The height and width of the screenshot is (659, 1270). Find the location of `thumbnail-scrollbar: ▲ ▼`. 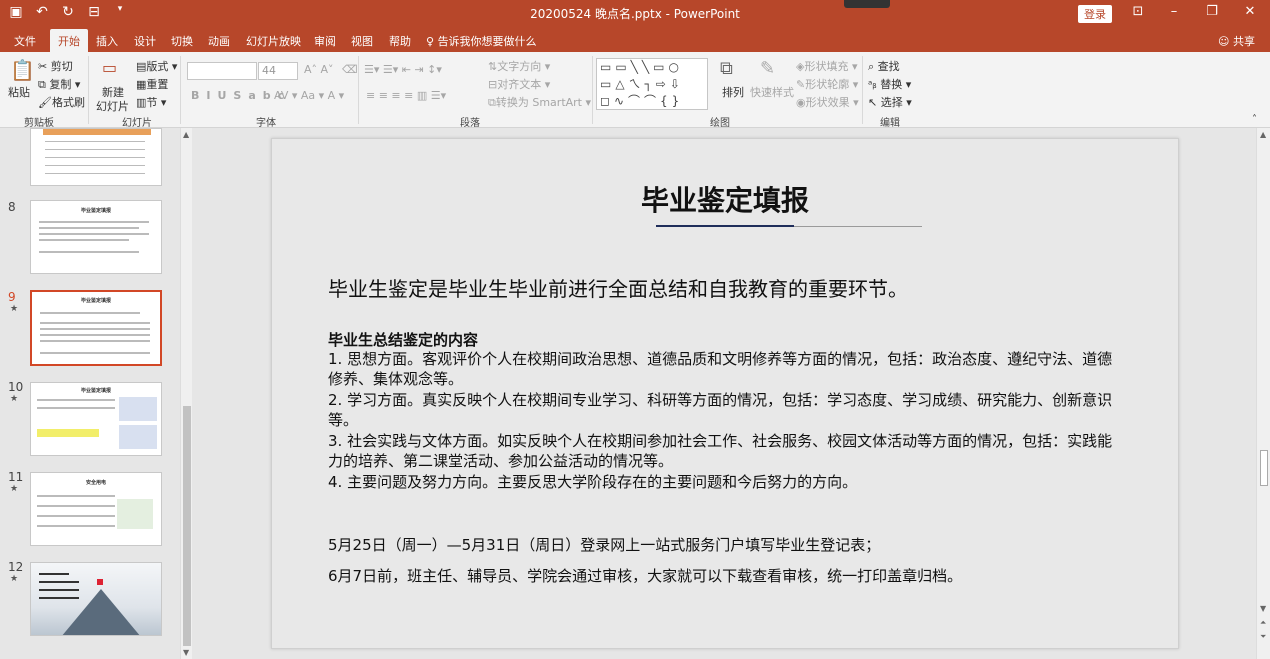

thumbnail-scrollbar: ▲ ▼ is located at coordinates (186, 393).